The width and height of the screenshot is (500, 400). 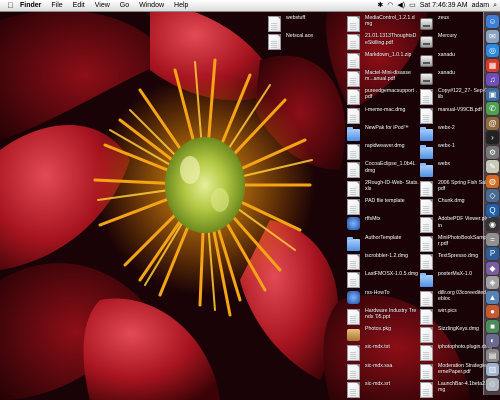 I want to click on desktop-icon-label: i-meme-mac.dmg, so click(x=385, y=109).